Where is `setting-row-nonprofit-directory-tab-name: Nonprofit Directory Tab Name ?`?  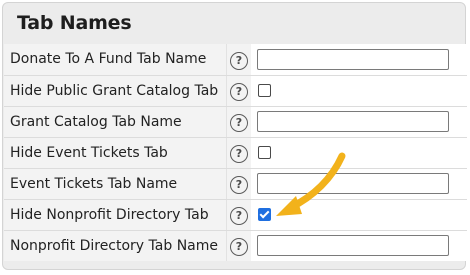 setting-row-nonprofit-directory-tab-name: Nonprofit Directory Tab Name ? is located at coordinates (235, 245).